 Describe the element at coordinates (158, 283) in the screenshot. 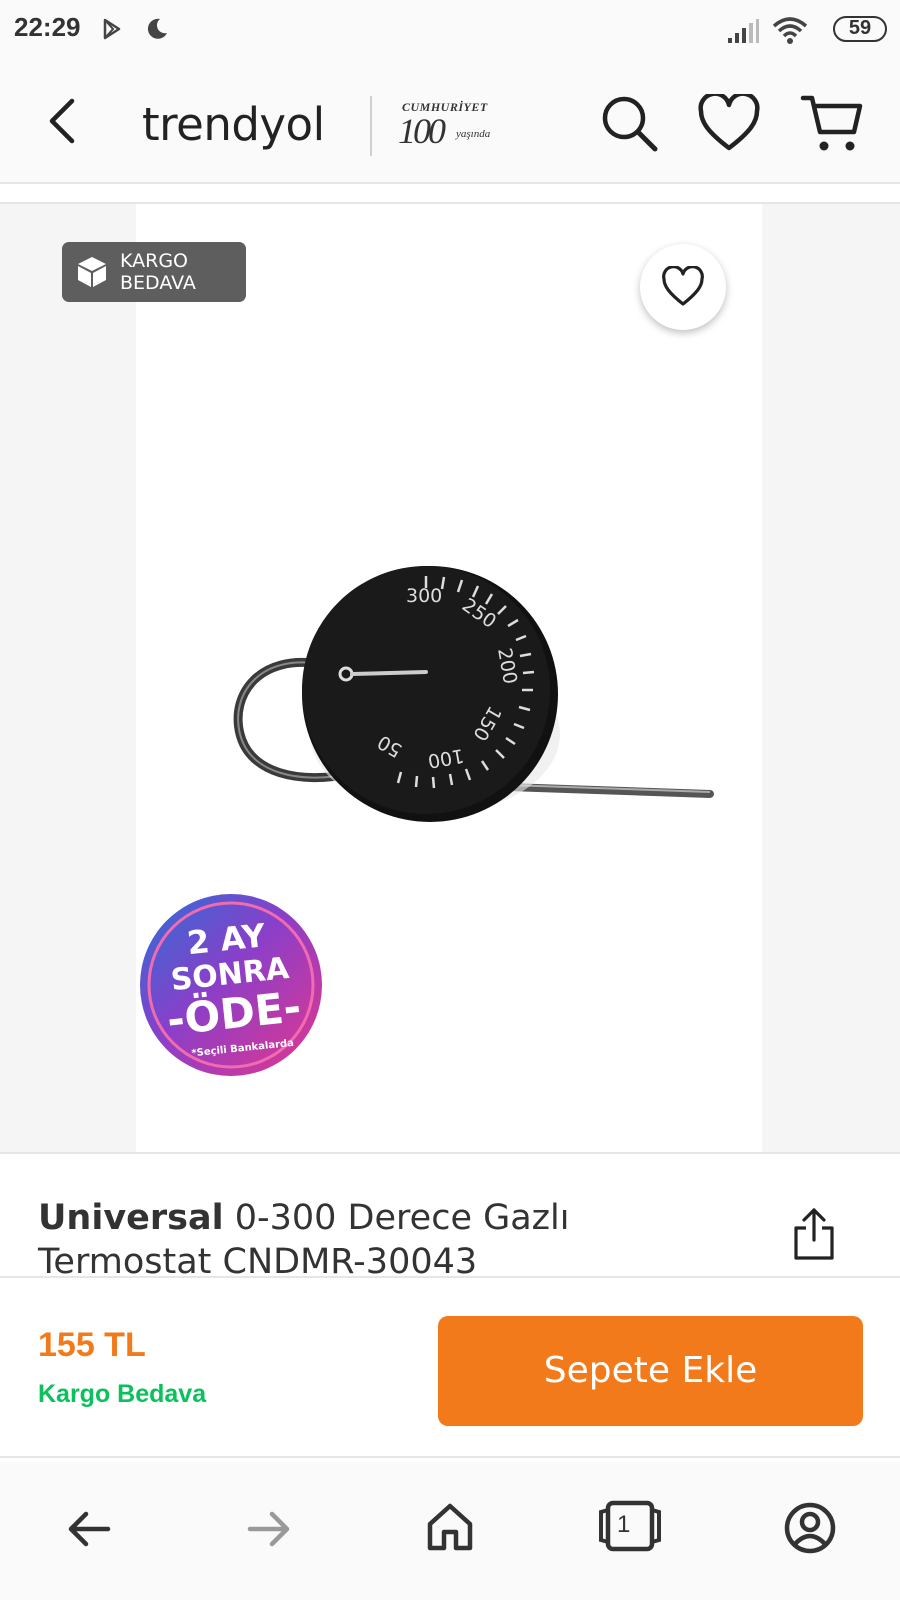

I see `badge-line-2: BEDAVA` at that location.